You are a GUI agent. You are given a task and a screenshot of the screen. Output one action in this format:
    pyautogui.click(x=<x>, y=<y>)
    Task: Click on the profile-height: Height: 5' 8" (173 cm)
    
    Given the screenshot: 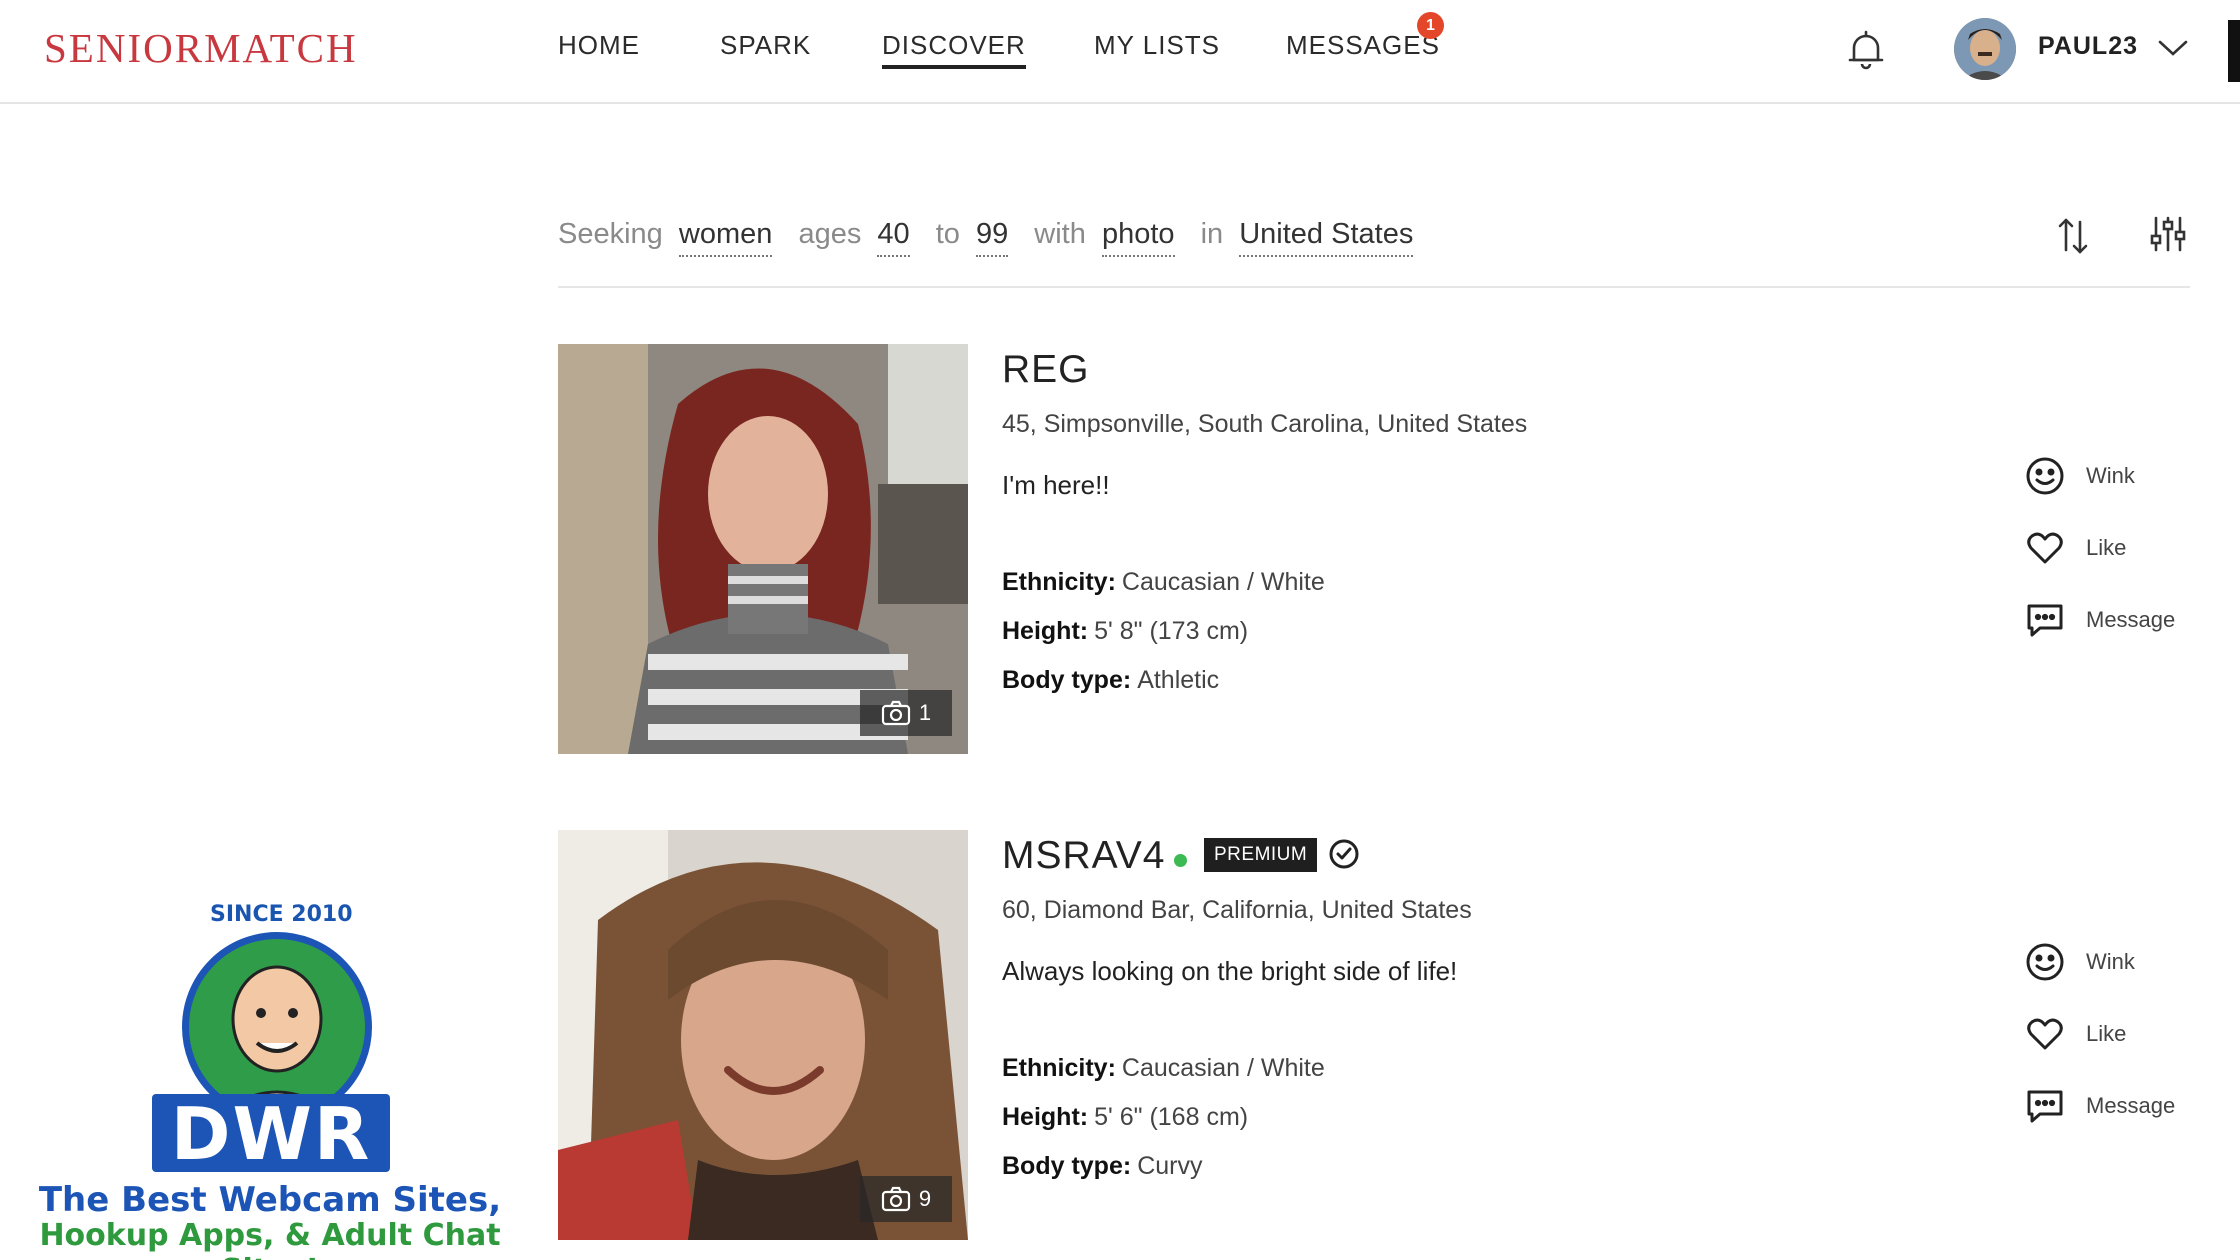 What is the action you would take?
    pyautogui.click(x=1125, y=631)
    